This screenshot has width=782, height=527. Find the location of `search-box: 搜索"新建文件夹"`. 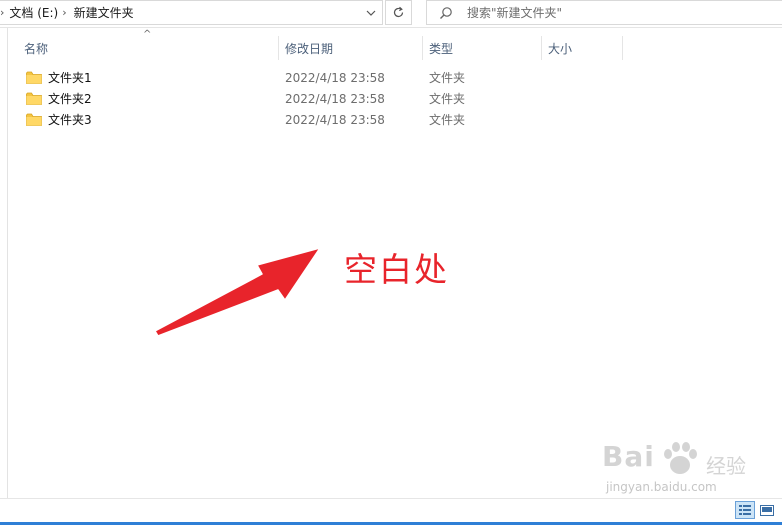

search-box: 搜索"新建文件夹" is located at coordinates (604, 12).